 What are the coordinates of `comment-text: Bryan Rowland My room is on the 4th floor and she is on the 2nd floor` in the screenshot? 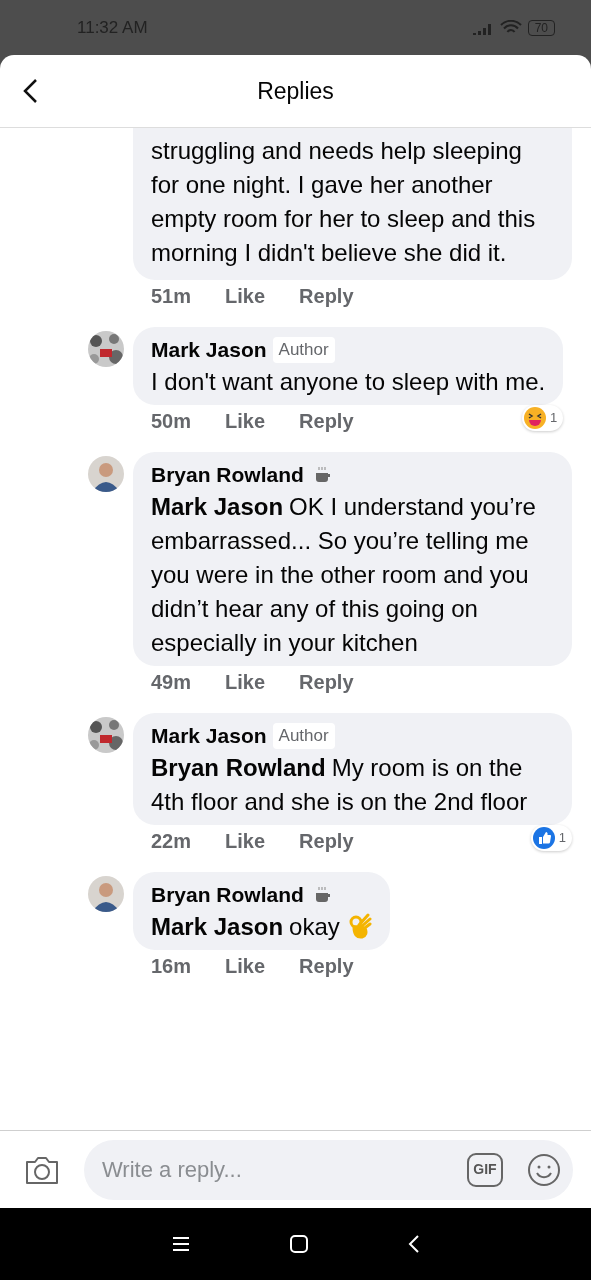 It's located at (340, 785).